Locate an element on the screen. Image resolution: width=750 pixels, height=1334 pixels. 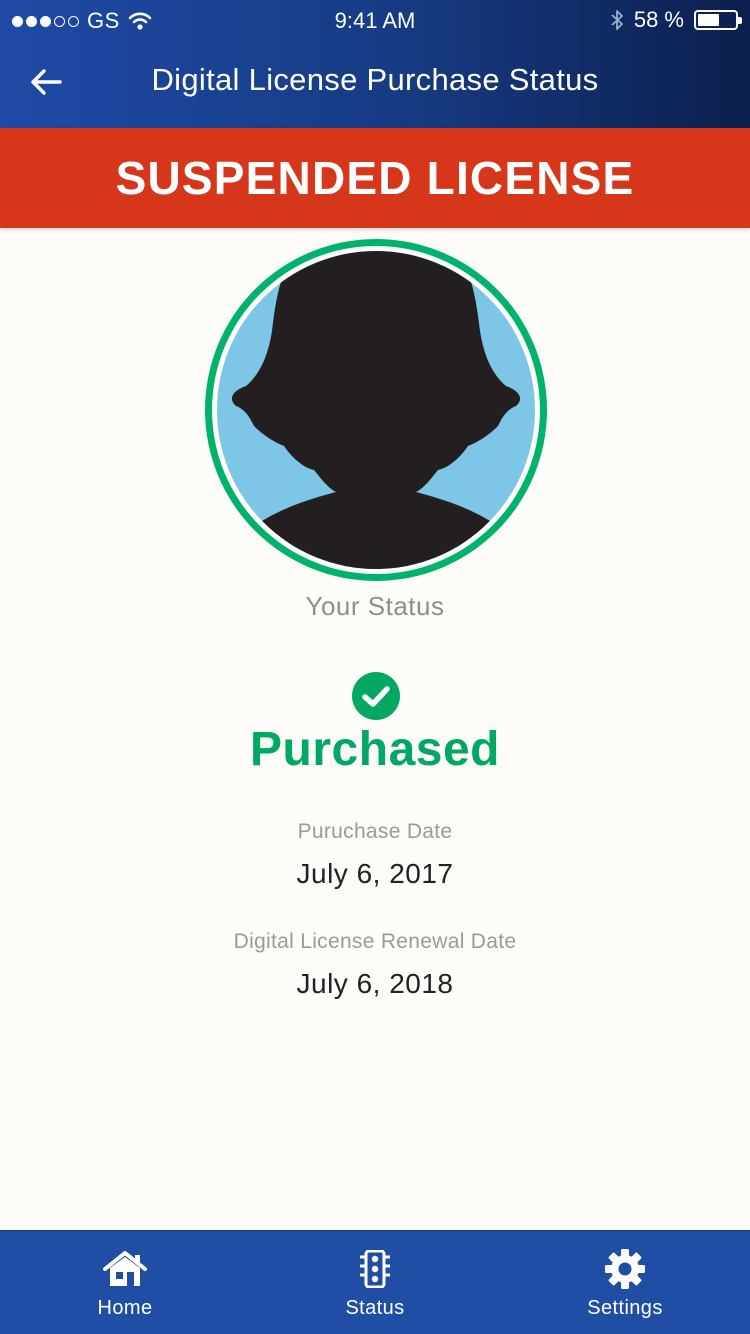
profile-silhouette-icon is located at coordinates (376, 410).